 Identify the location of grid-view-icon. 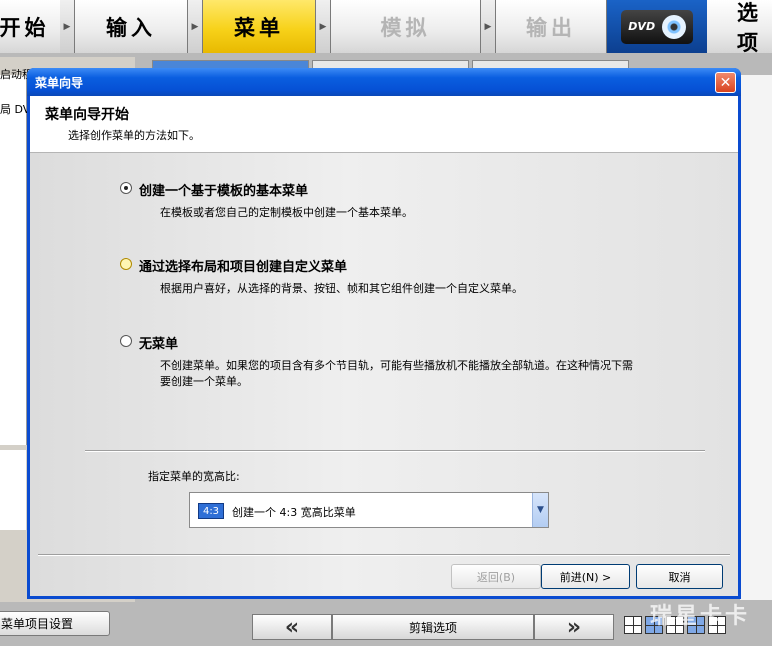
(633, 625).